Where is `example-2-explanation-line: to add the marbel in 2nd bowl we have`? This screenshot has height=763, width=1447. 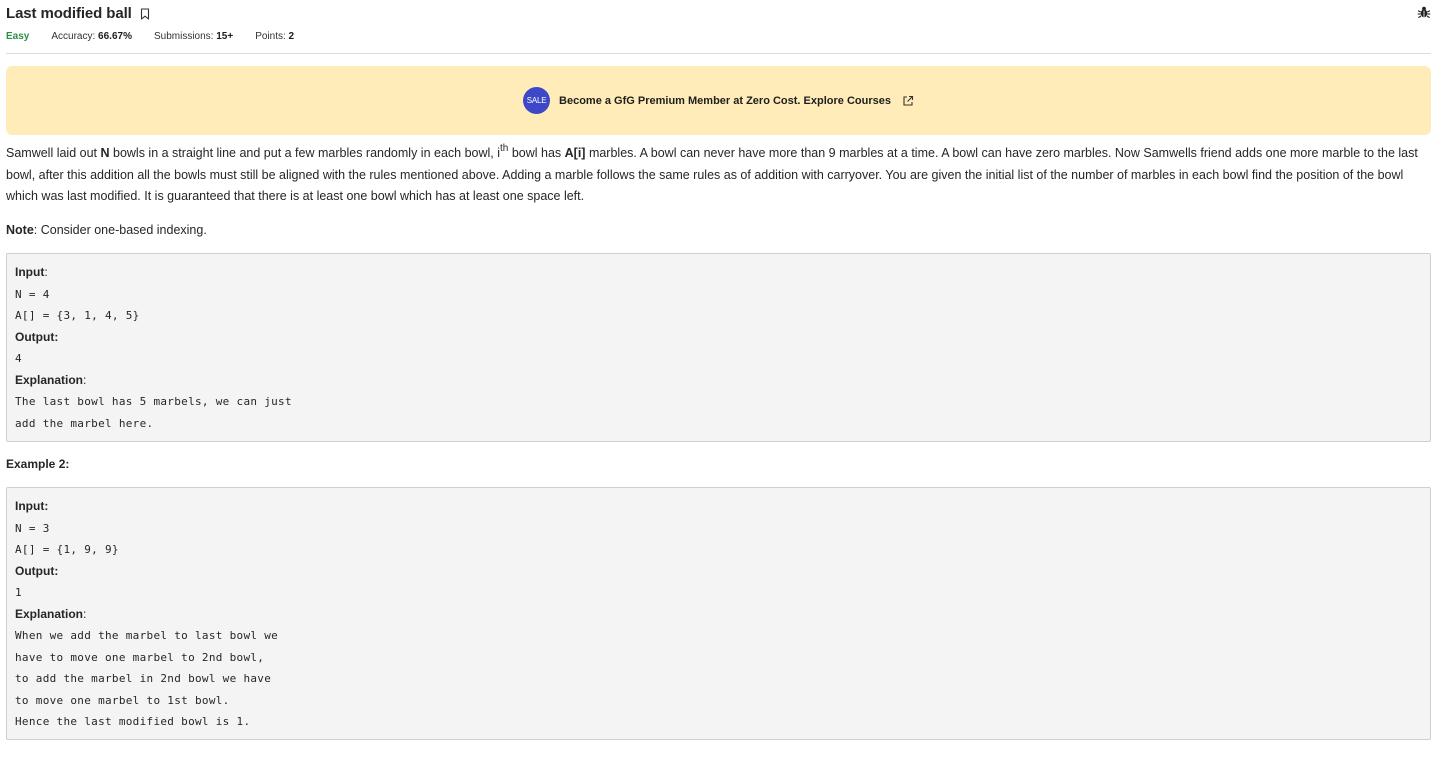 example-2-explanation-line: to add the marbel in 2nd bowl we have is located at coordinates (143, 678).